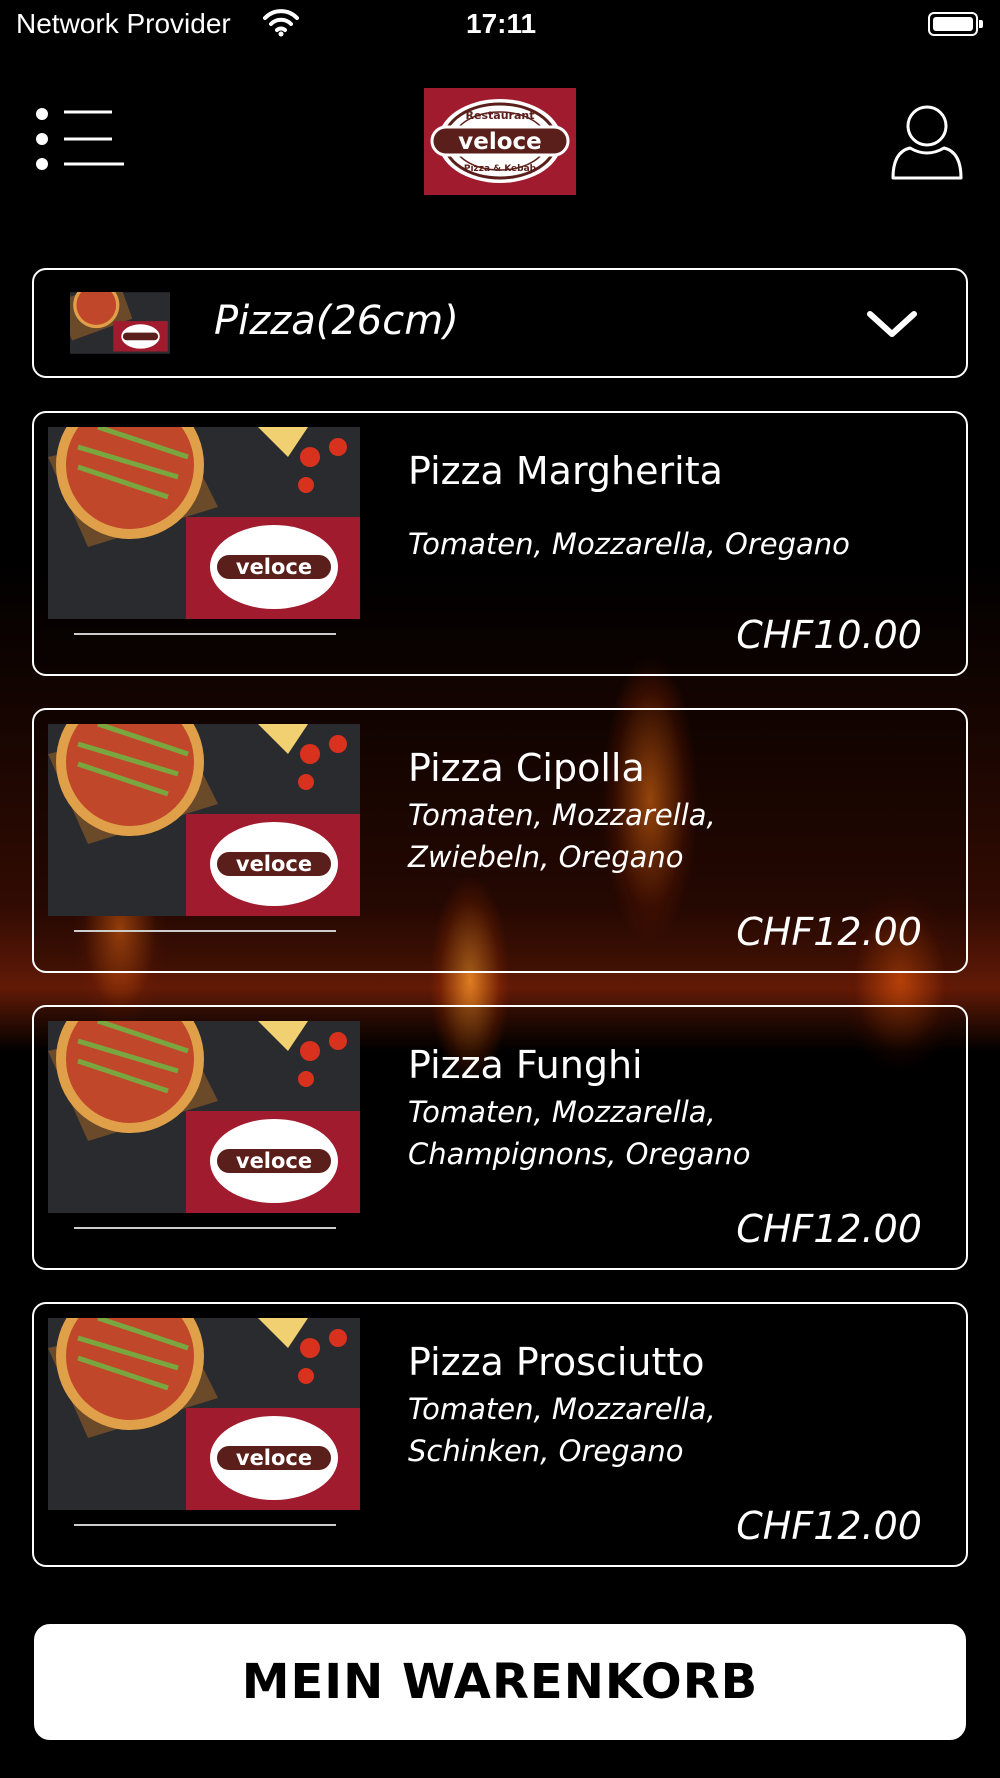  What do you see at coordinates (80, 139) in the screenshot?
I see `menu-list-icon` at bounding box center [80, 139].